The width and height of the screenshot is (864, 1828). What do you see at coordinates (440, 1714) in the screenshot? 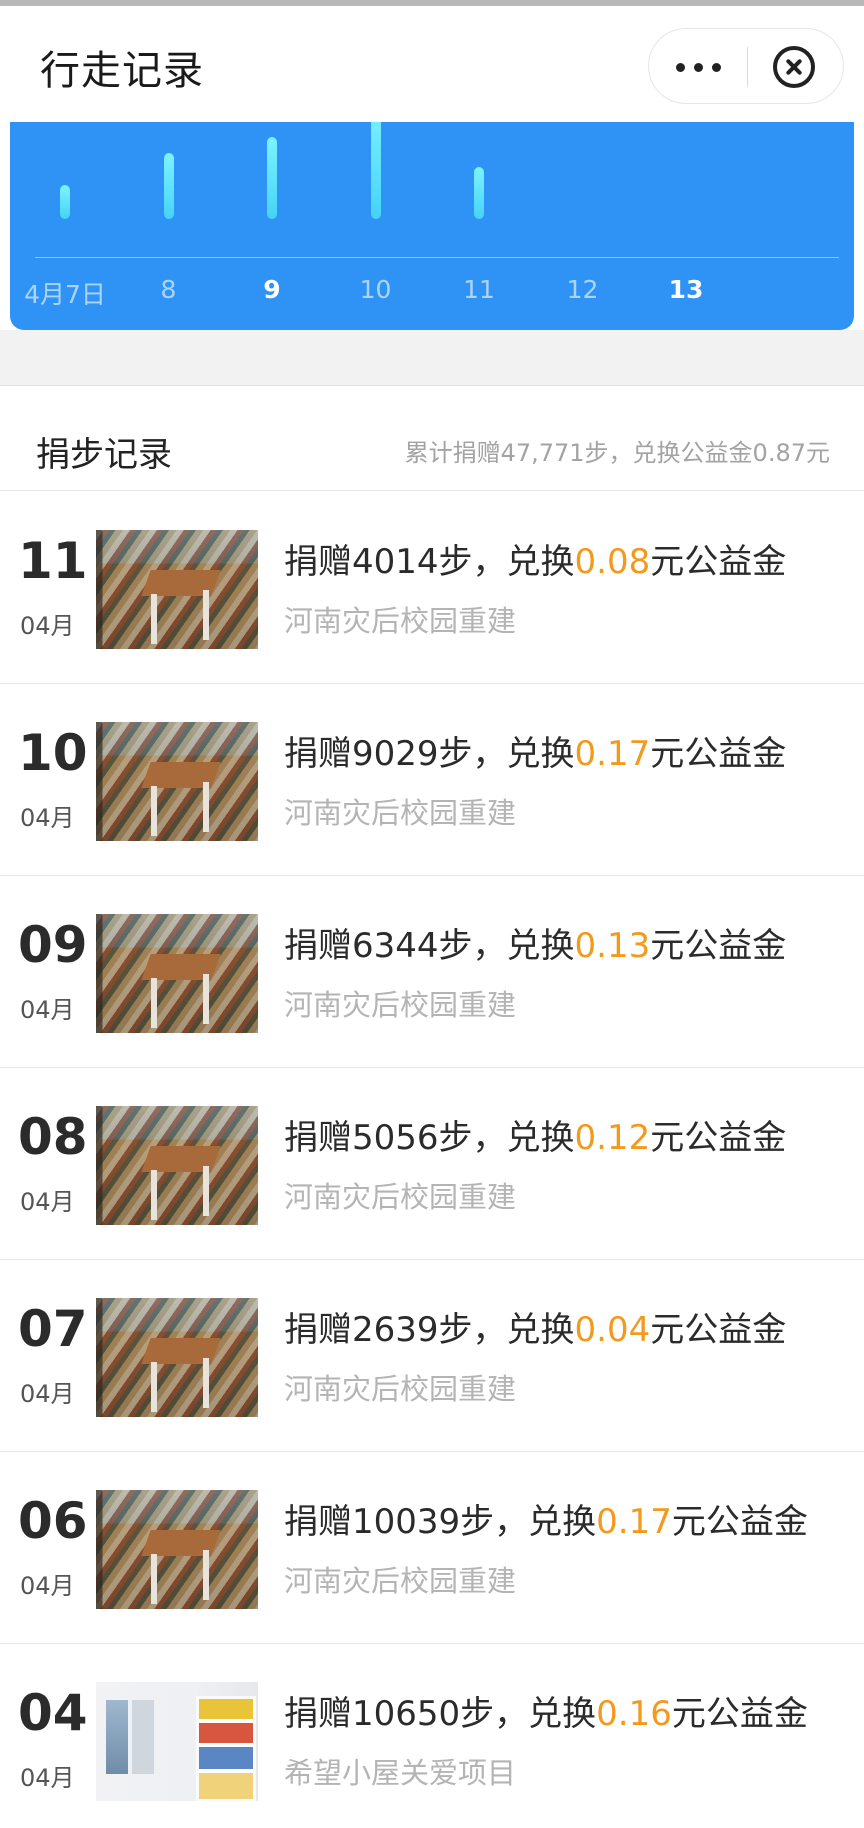
I see `record-prefix: 捐赠10650步，兑换` at bounding box center [440, 1714].